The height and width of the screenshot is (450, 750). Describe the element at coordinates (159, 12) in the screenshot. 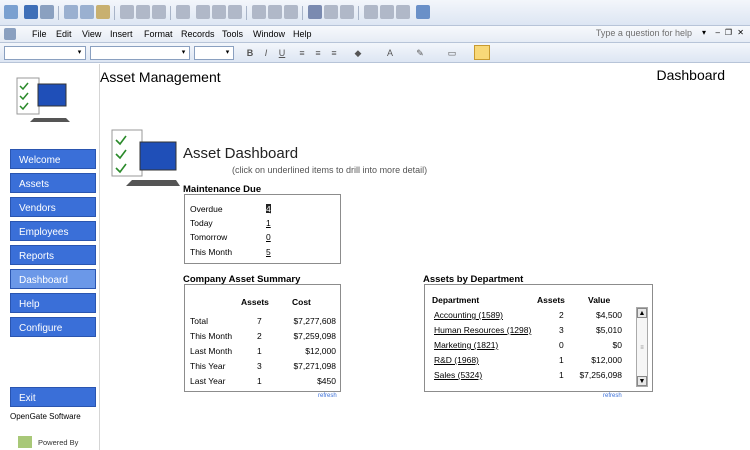

I see `paste-icon` at that location.